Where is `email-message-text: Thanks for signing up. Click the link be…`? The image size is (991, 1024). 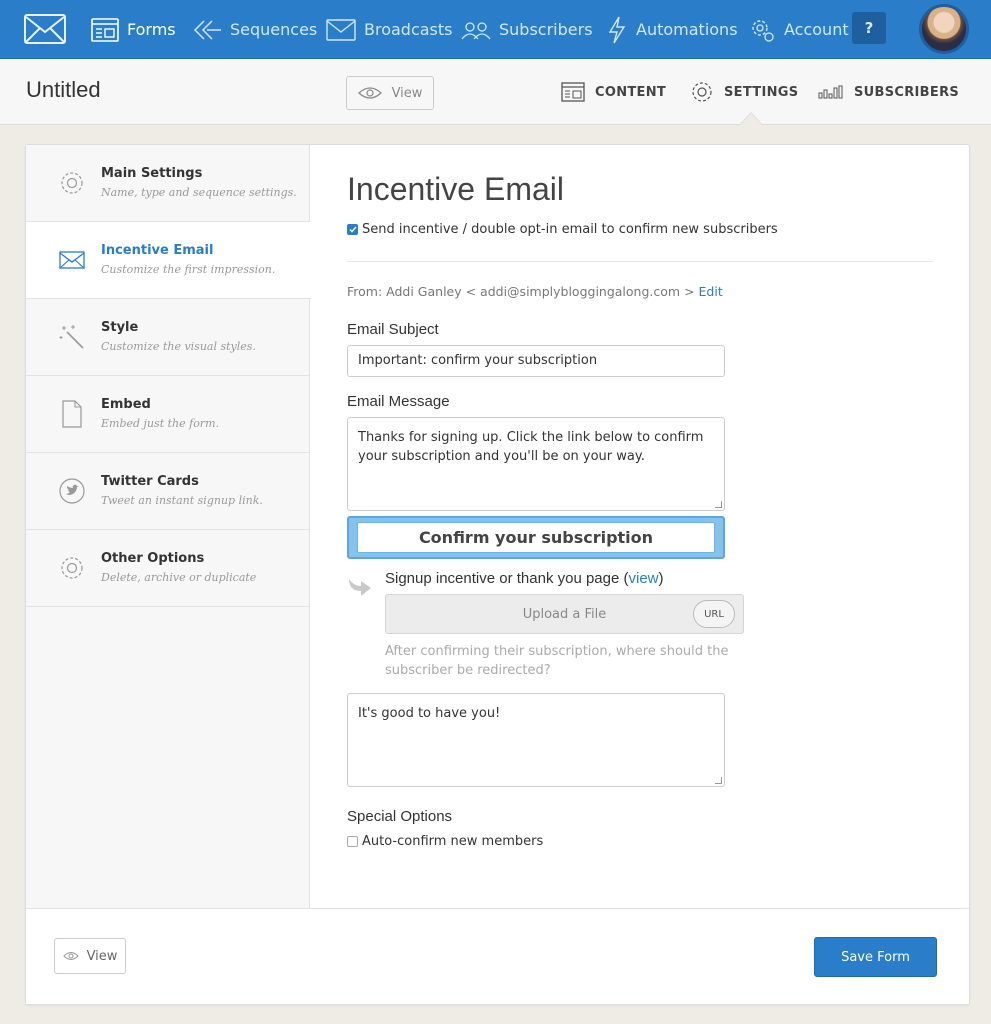
email-message-text: Thanks for signing up. Click the link be… is located at coordinates (531, 447).